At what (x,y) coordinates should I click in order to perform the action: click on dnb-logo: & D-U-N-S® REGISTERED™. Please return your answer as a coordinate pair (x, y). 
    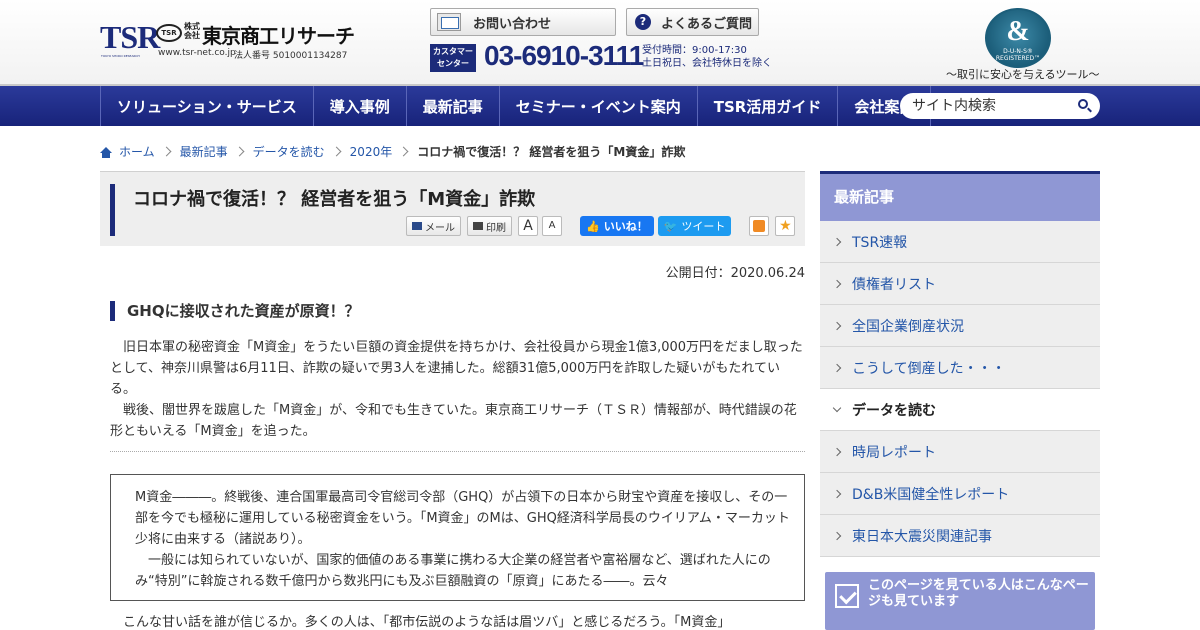
    Looking at the image, I should click on (1018, 38).